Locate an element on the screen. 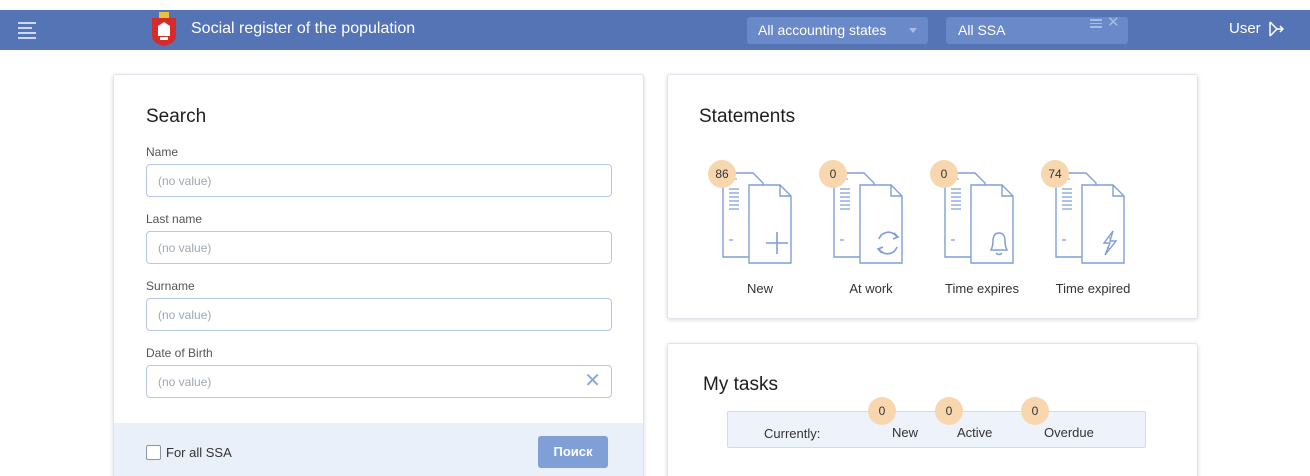 The width and height of the screenshot is (1310, 476). statement-count-badge: 86 is located at coordinates (722, 174).